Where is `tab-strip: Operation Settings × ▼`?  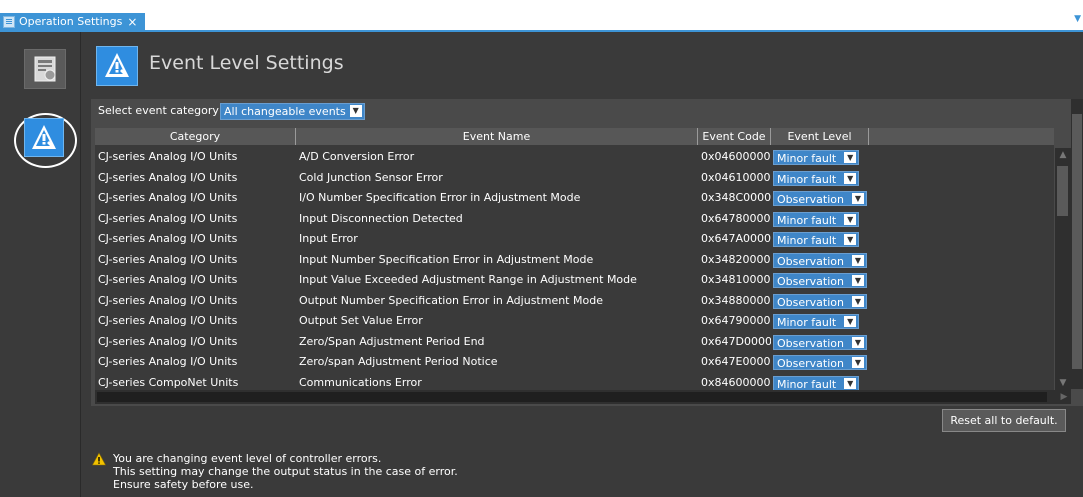 tab-strip: Operation Settings × ▼ is located at coordinates (541, 15).